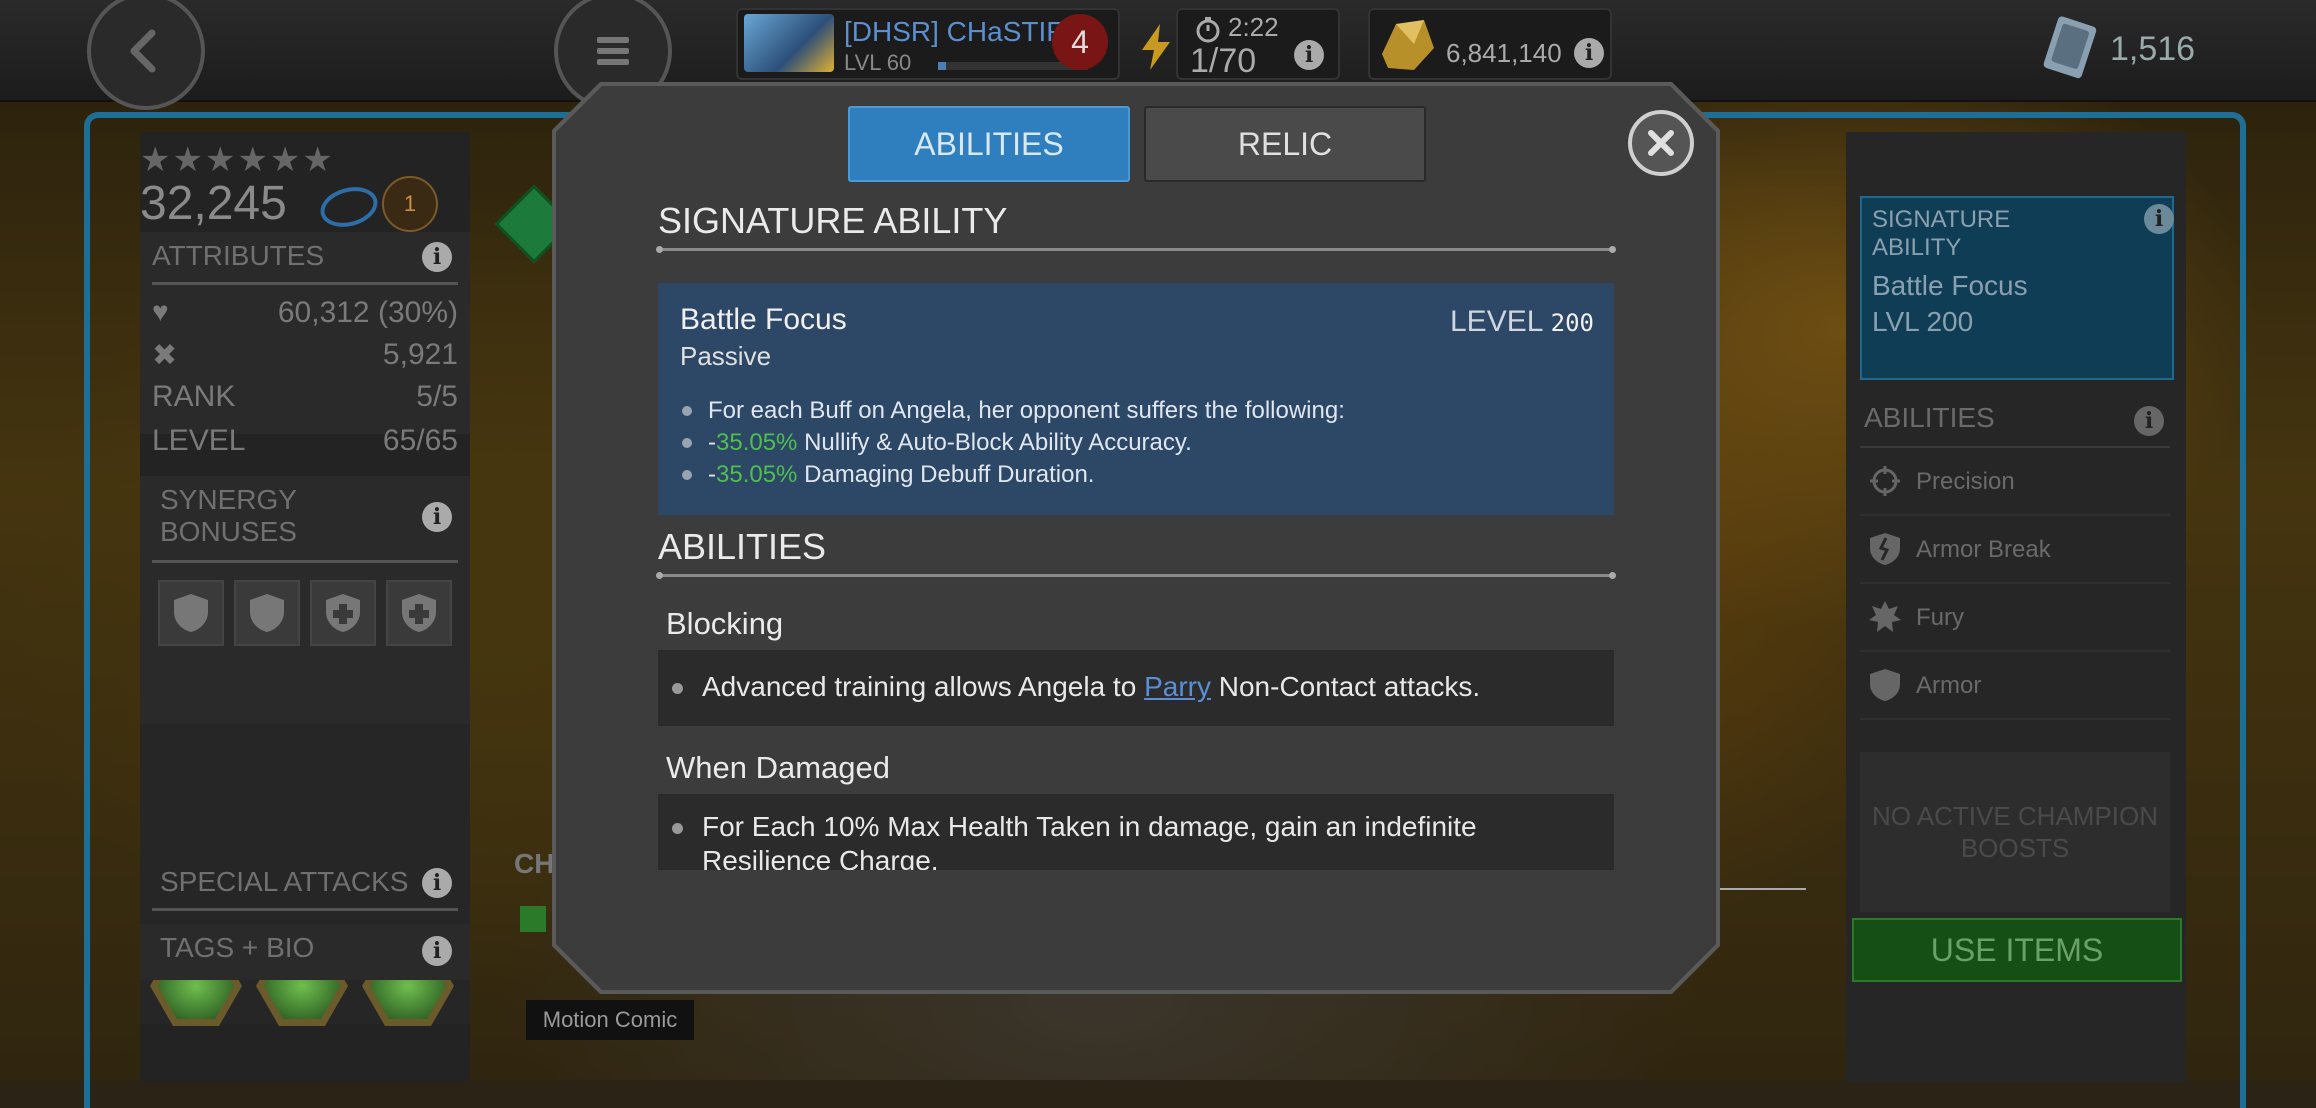  What do you see at coordinates (1309, 55) in the screenshot?
I see `energy-info-icon: i` at bounding box center [1309, 55].